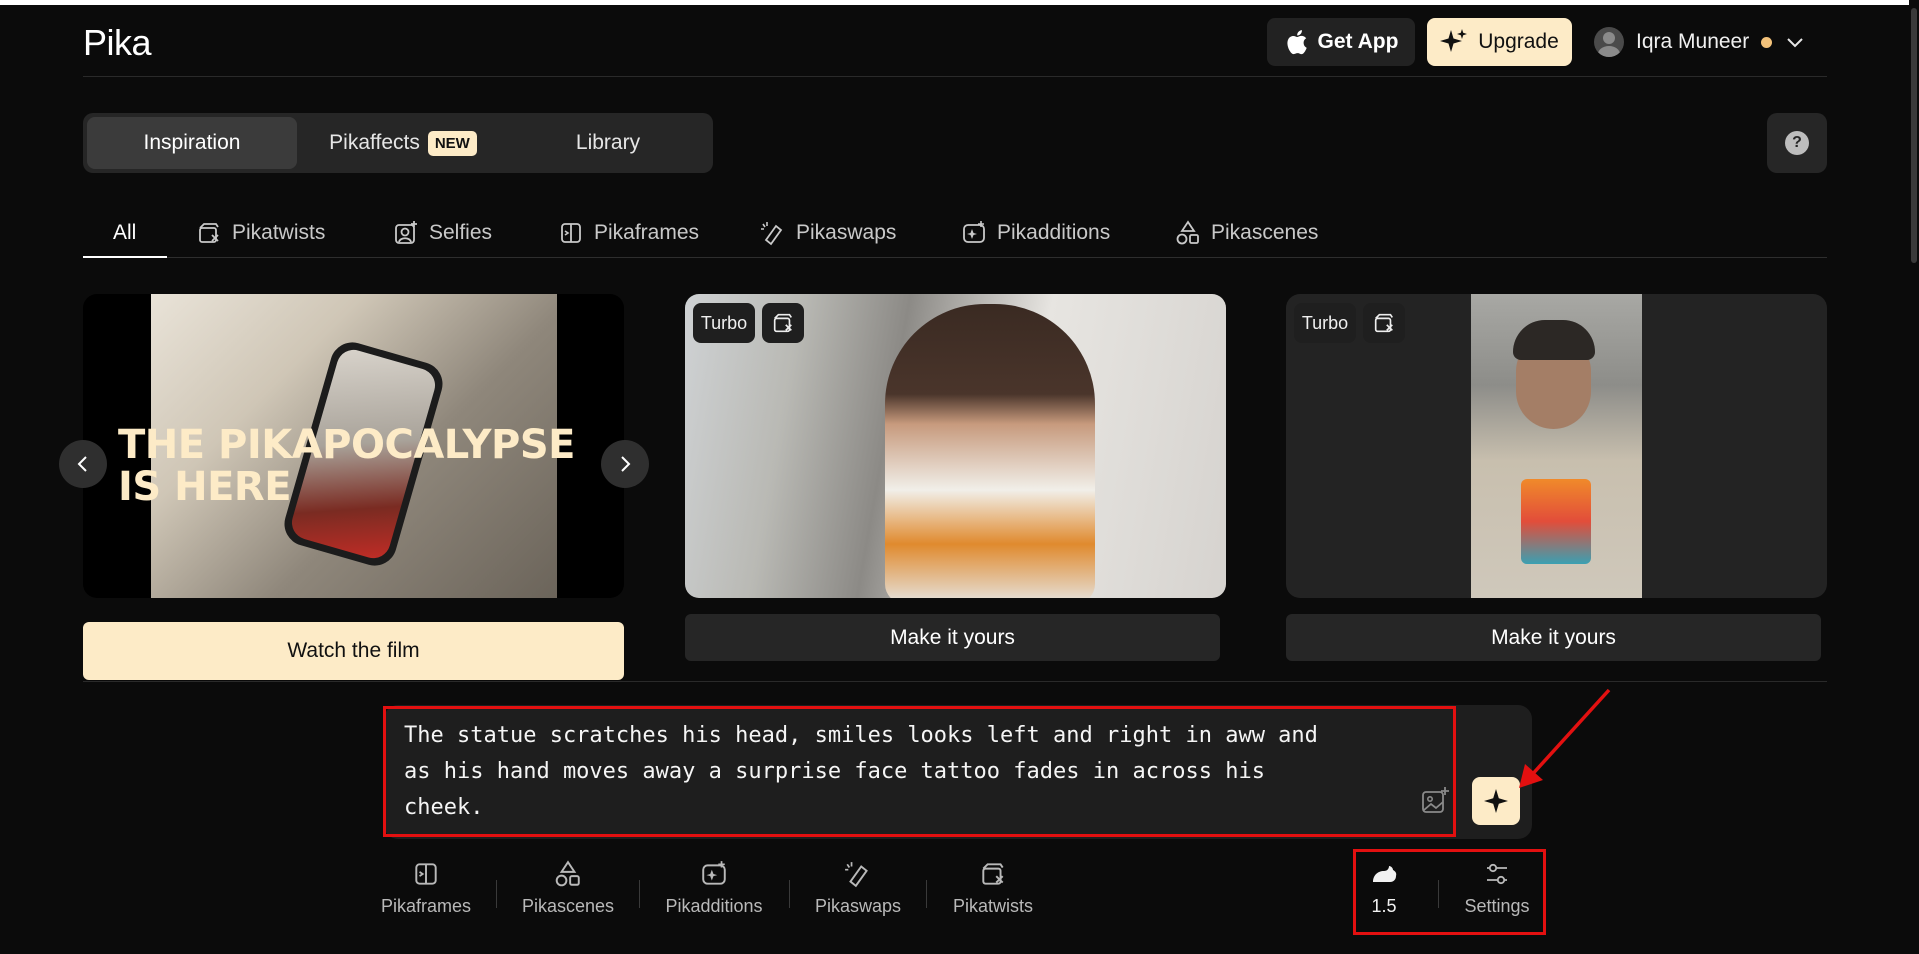 Image resolution: width=1919 pixels, height=954 pixels. What do you see at coordinates (1609, 42) in the screenshot?
I see `avatar` at bounding box center [1609, 42].